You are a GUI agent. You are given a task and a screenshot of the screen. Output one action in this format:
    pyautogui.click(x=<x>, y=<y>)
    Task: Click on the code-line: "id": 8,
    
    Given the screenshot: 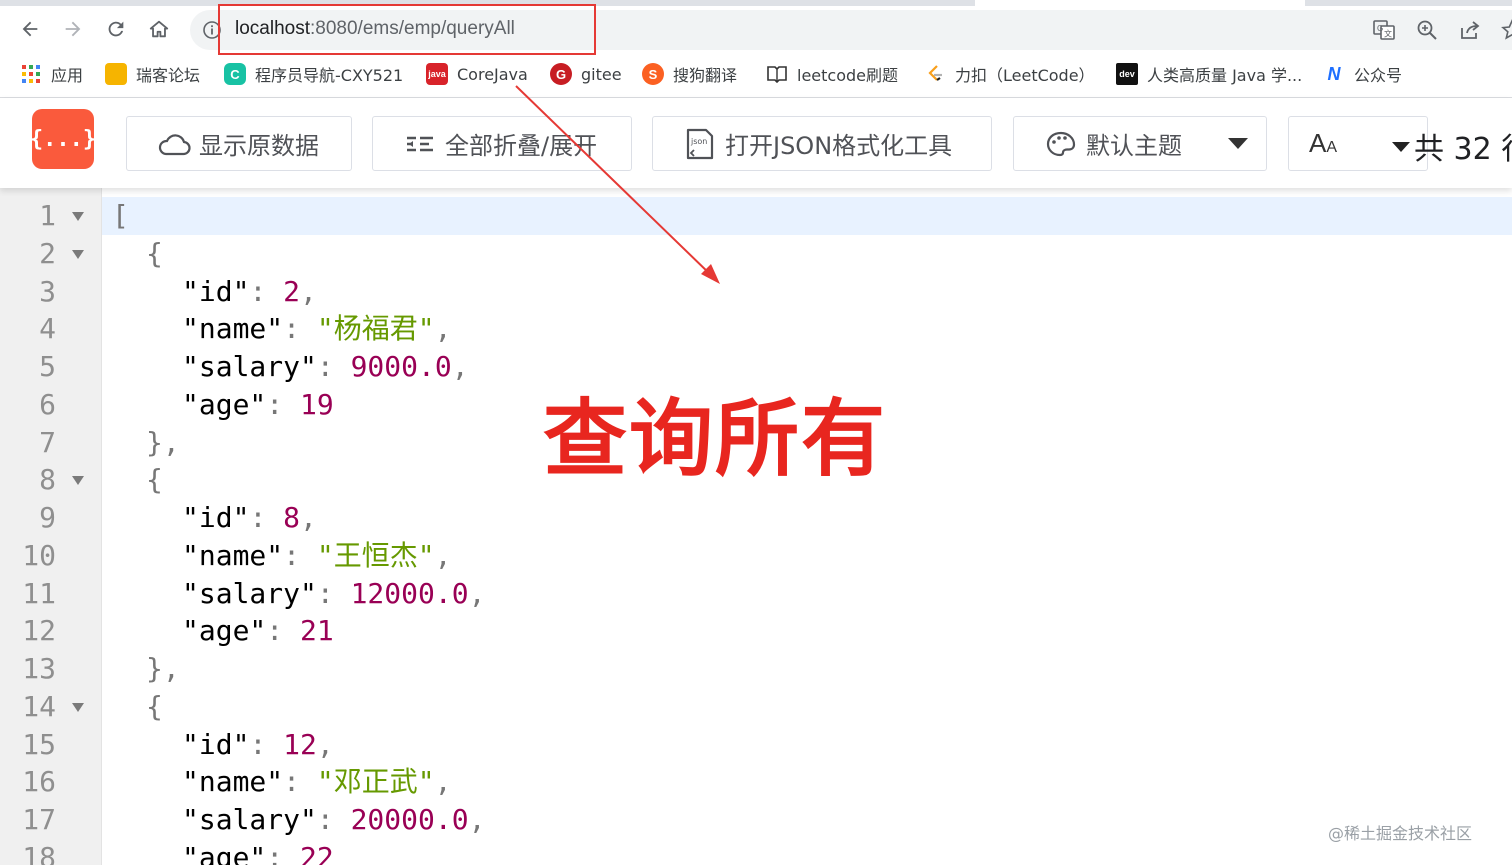 What is the action you would take?
    pyautogui.click(x=249, y=517)
    